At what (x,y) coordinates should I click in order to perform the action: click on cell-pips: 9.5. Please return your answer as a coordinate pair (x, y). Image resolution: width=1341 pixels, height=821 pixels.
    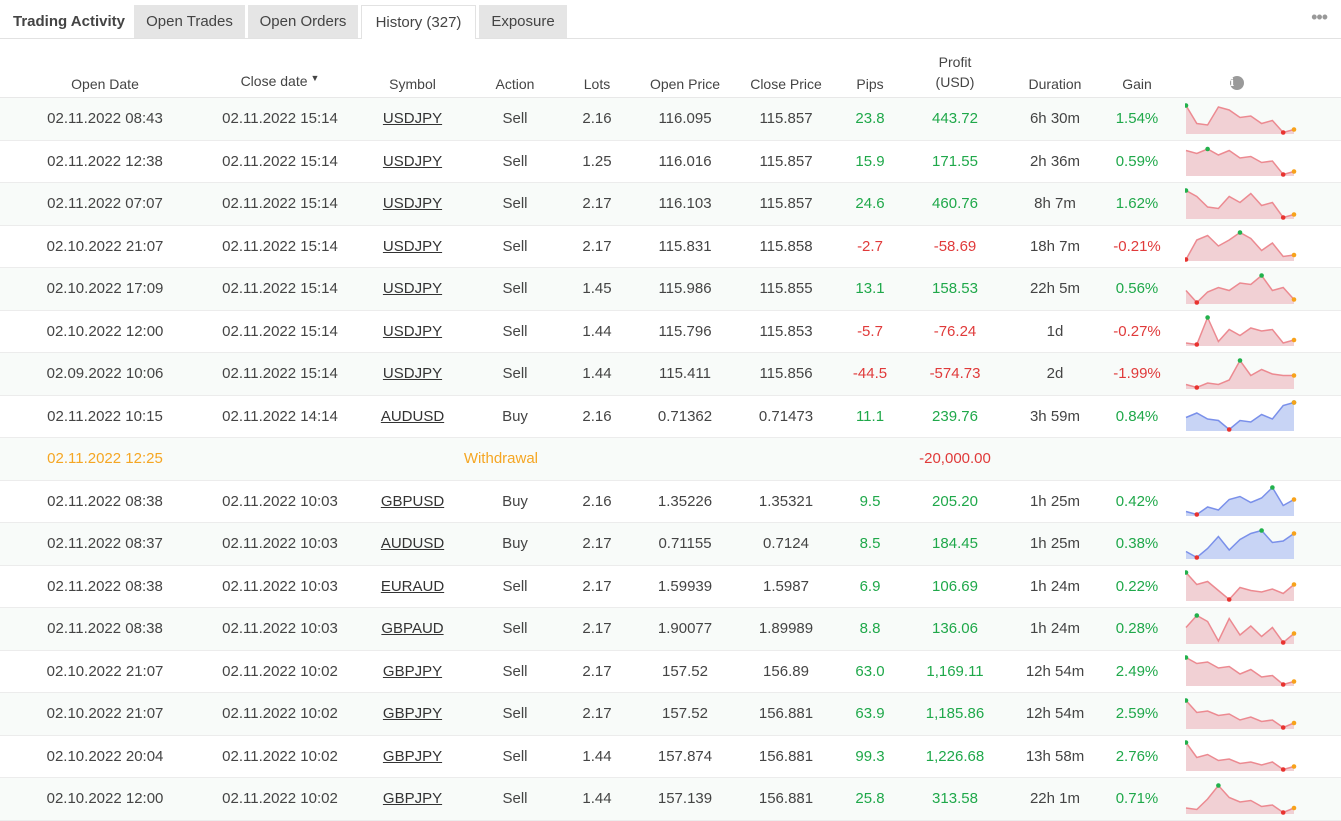
    Looking at the image, I should click on (870, 501).